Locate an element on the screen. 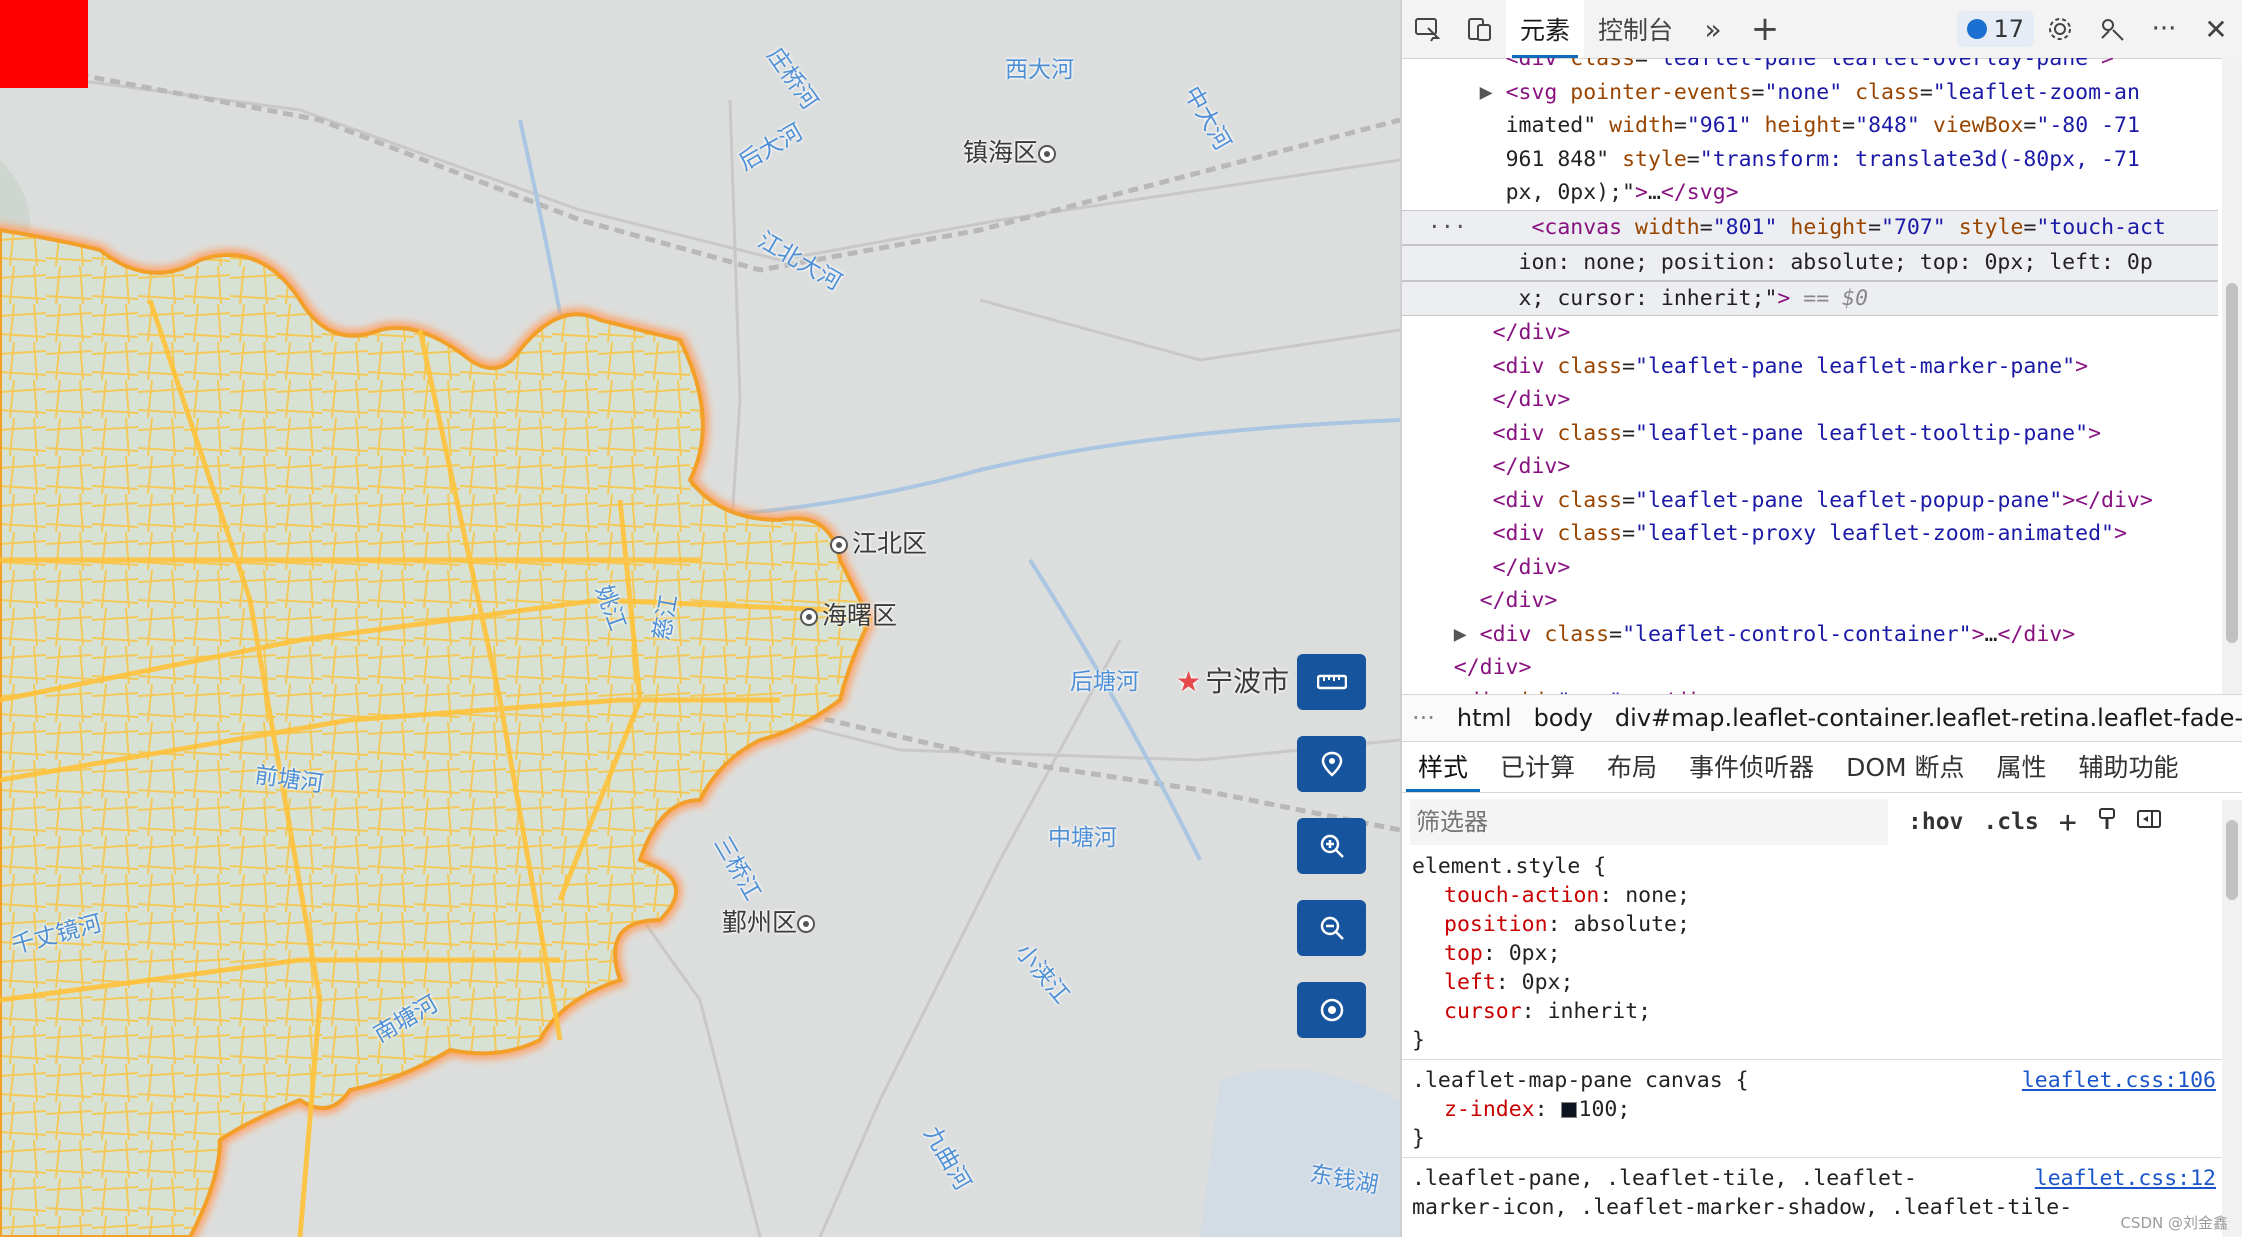 This screenshot has height=1237, width=2242. zoom-in-button is located at coordinates (1331, 846).